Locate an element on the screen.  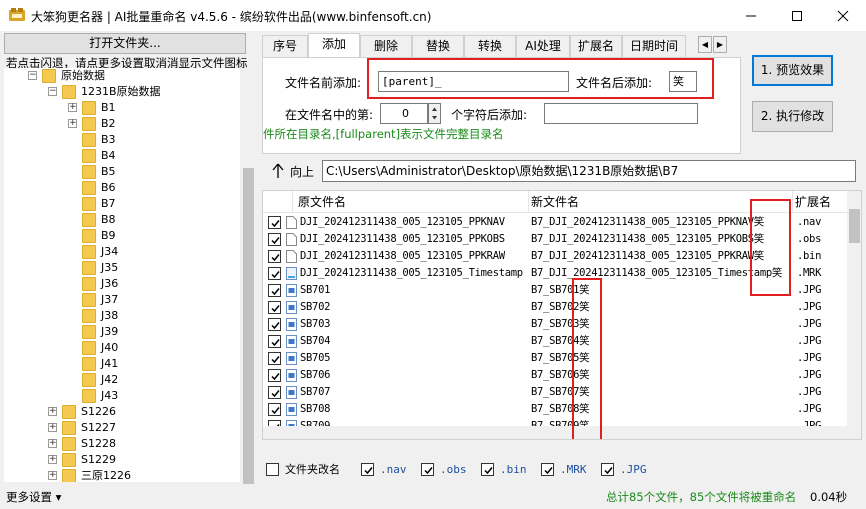
tree-node-label: B7 is located at coordinates (108, 203).